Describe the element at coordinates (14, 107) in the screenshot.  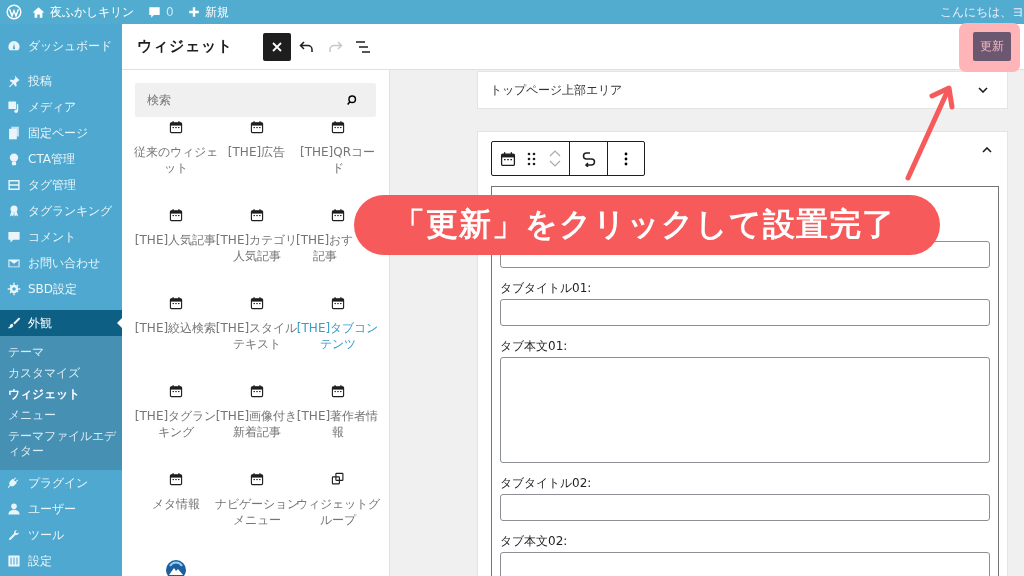
I see `media-icon` at that location.